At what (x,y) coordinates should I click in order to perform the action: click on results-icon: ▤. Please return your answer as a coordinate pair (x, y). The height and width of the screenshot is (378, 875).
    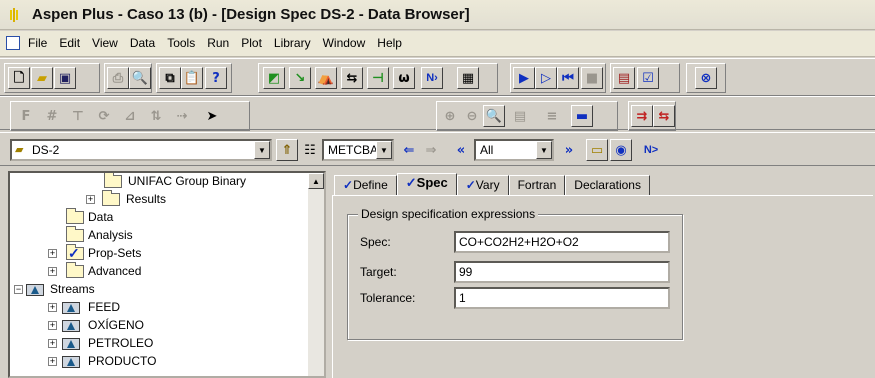
    Looking at the image, I should click on (624, 78).